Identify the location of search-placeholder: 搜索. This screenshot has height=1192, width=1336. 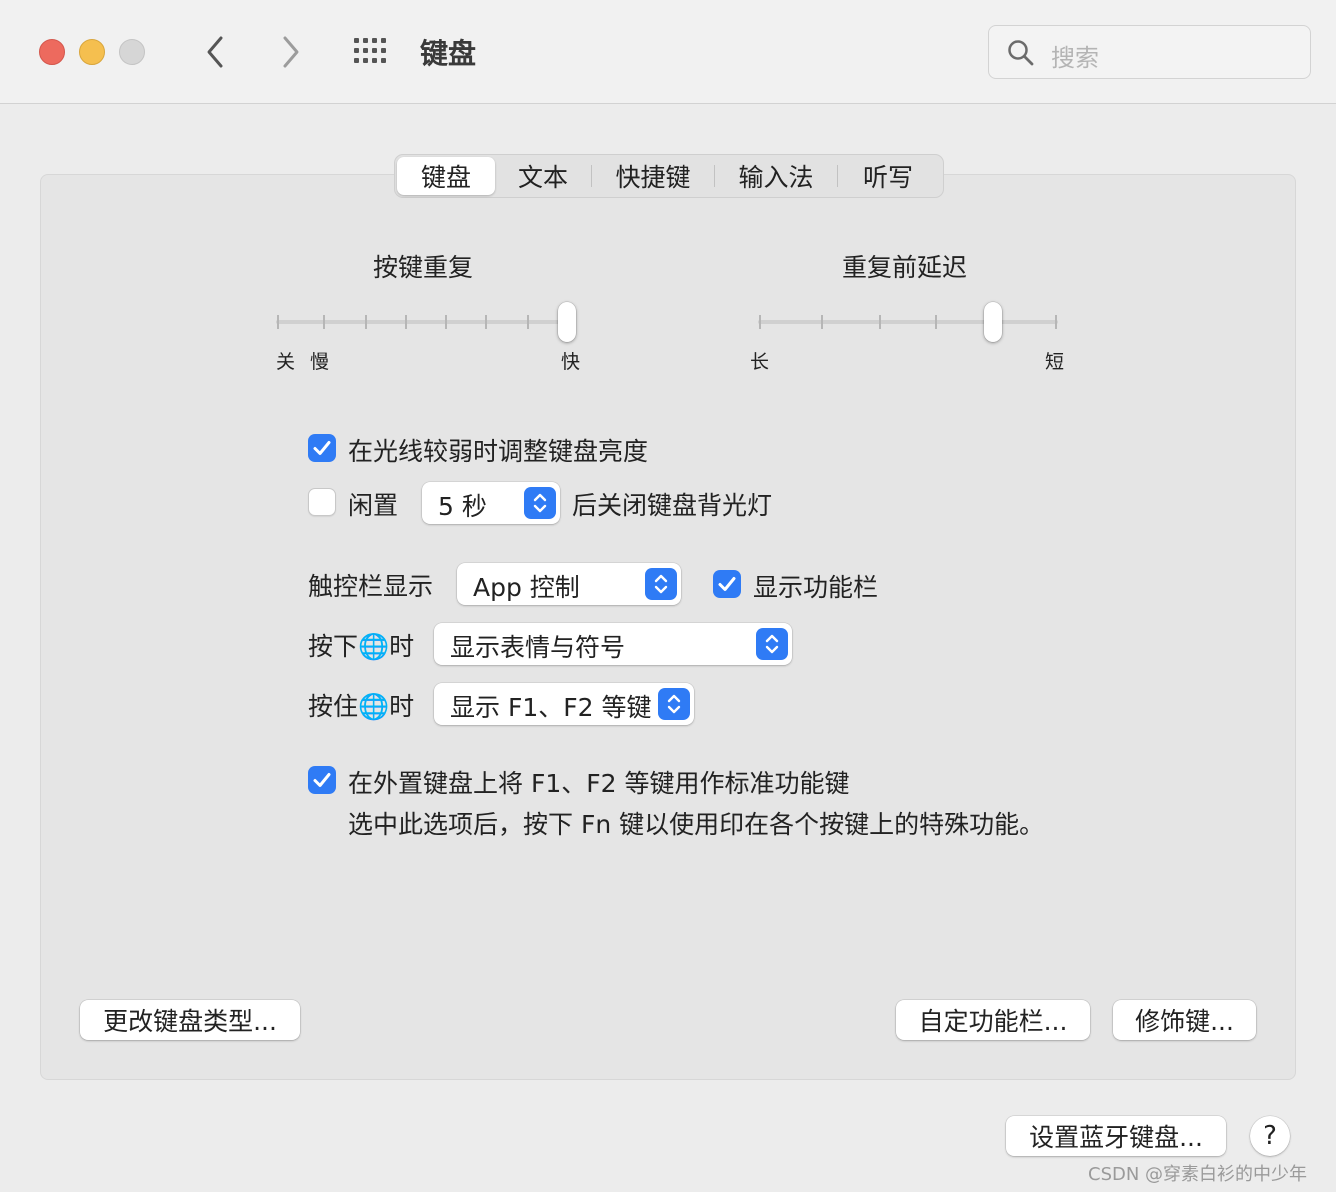
(1075, 58).